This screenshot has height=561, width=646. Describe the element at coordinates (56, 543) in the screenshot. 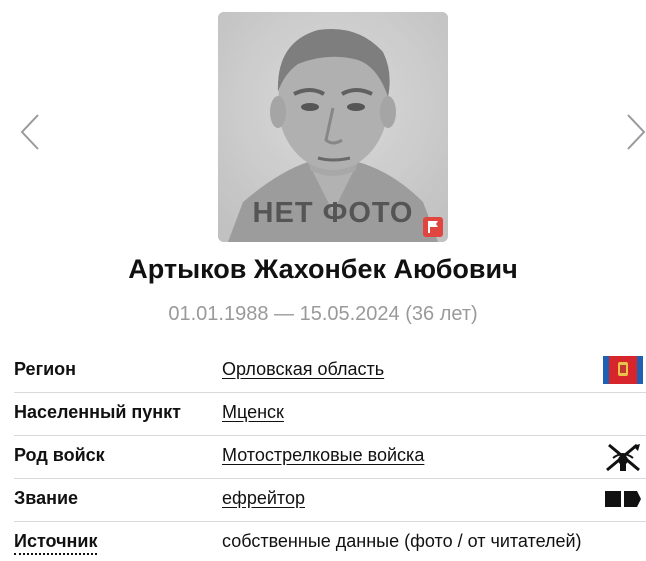

I see `source-label: Источник` at that location.